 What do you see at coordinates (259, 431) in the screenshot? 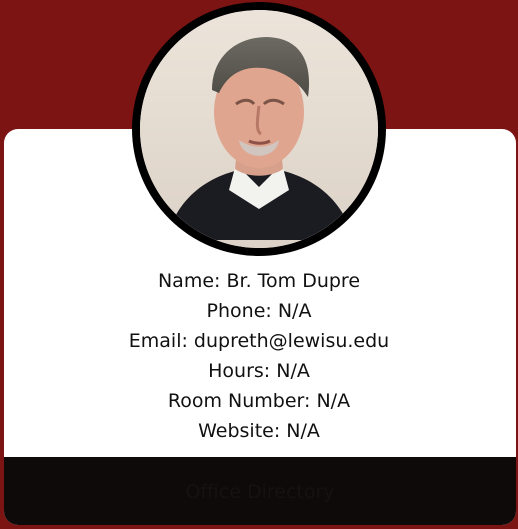
I see `website-line: Website: N/A` at bounding box center [259, 431].